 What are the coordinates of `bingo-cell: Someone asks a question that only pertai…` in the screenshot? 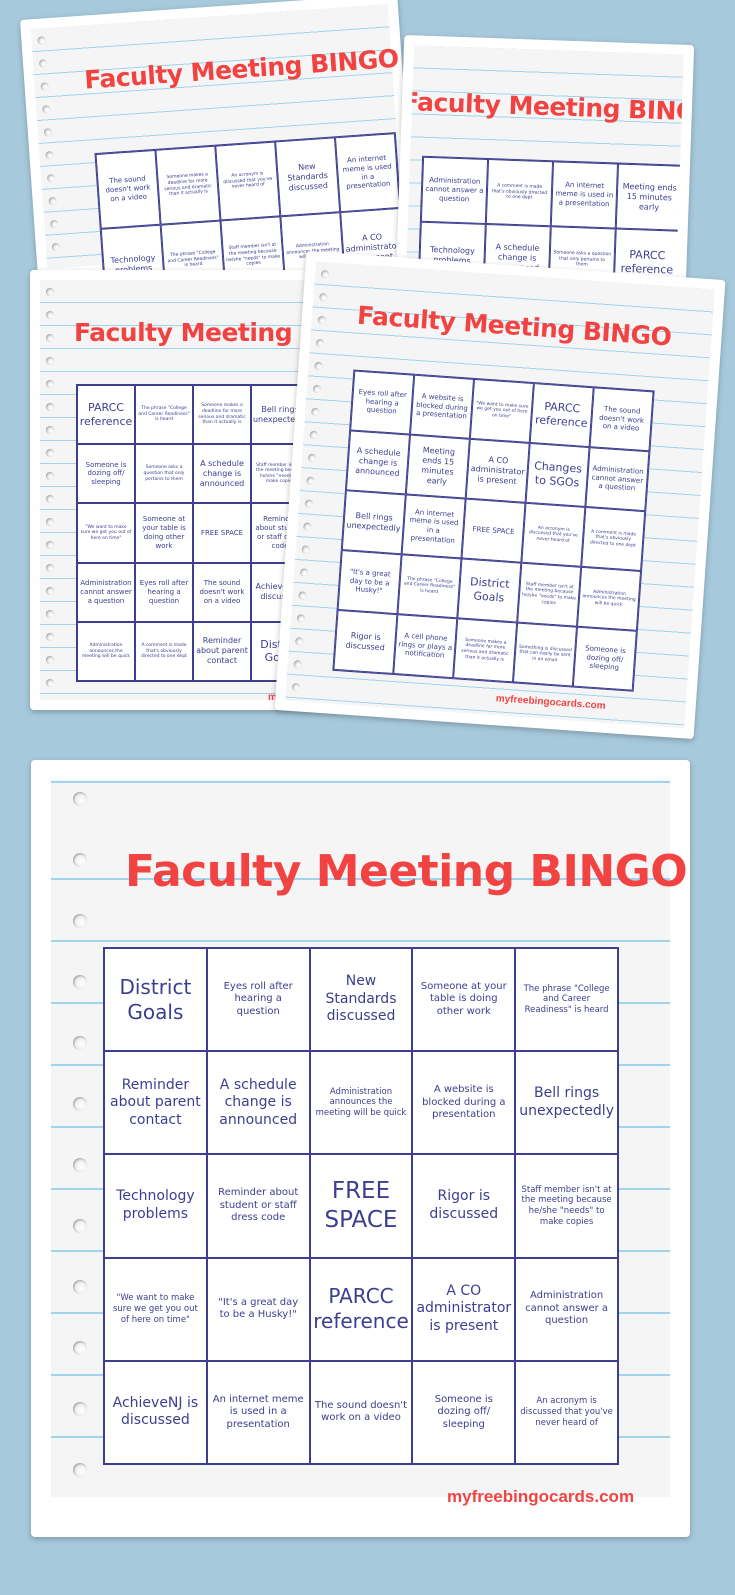 It's located at (164, 474).